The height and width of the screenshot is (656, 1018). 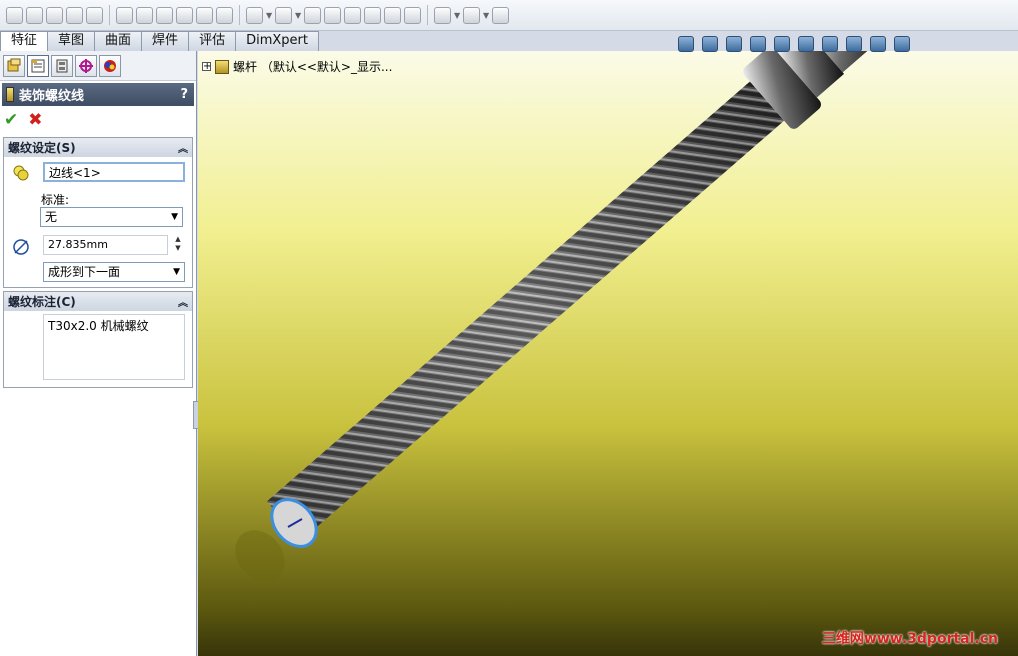 What do you see at coordinates (758, 44) in the screenshot?
I see `section-view-icon` at bounding box center [758, 44].